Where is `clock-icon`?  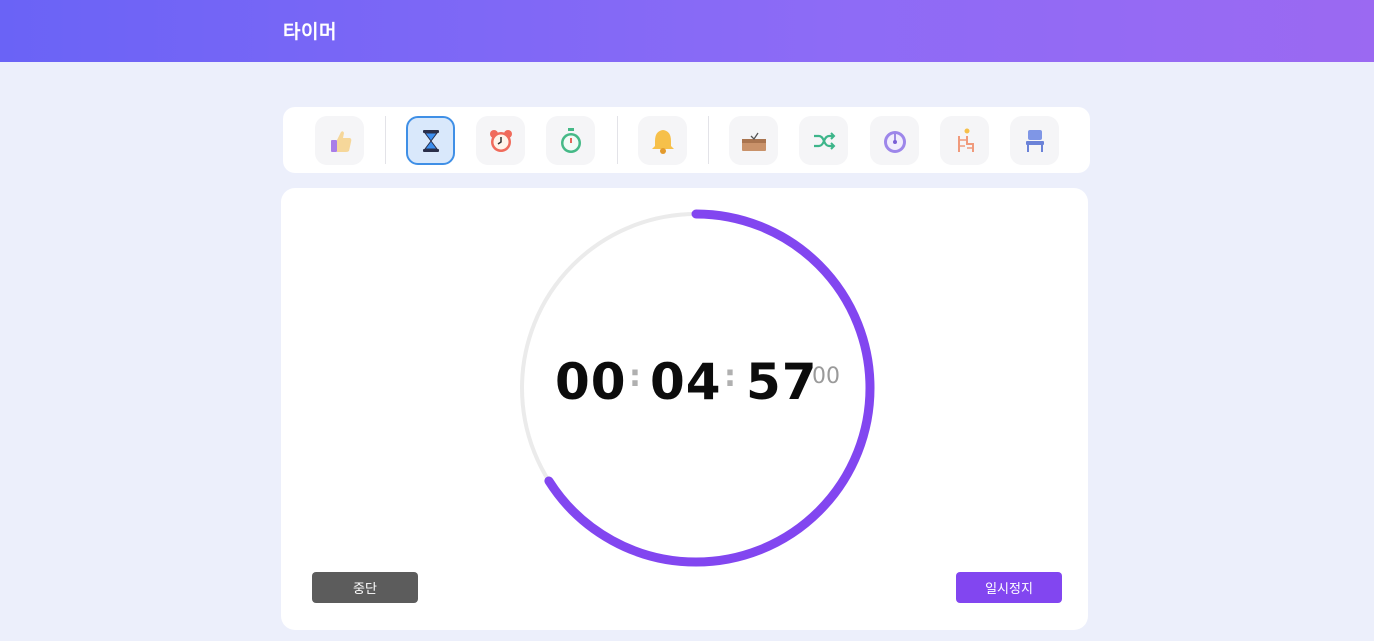
clock-icon is located at coordinates (894, 141).